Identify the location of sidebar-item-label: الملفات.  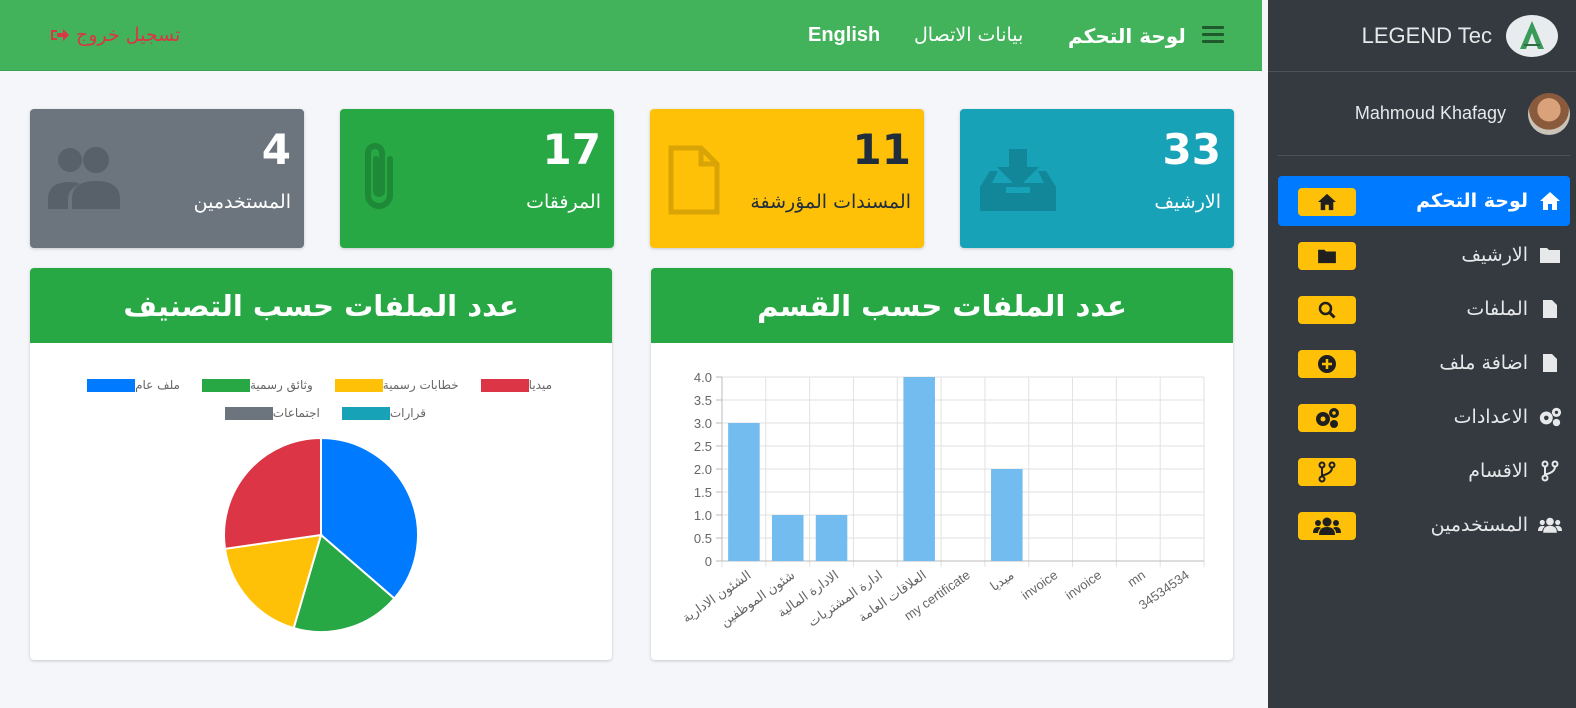
(1497, 309).